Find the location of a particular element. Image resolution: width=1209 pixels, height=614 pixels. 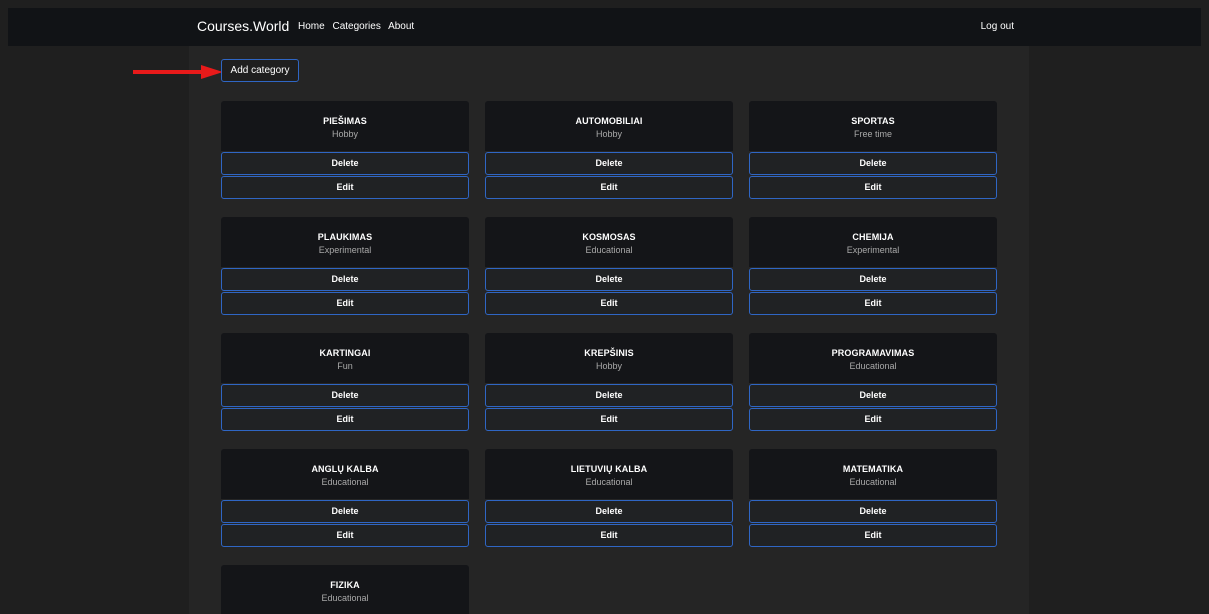

category-card-header: KREPŠINIS Hobby is located at coordinates (609, 358).